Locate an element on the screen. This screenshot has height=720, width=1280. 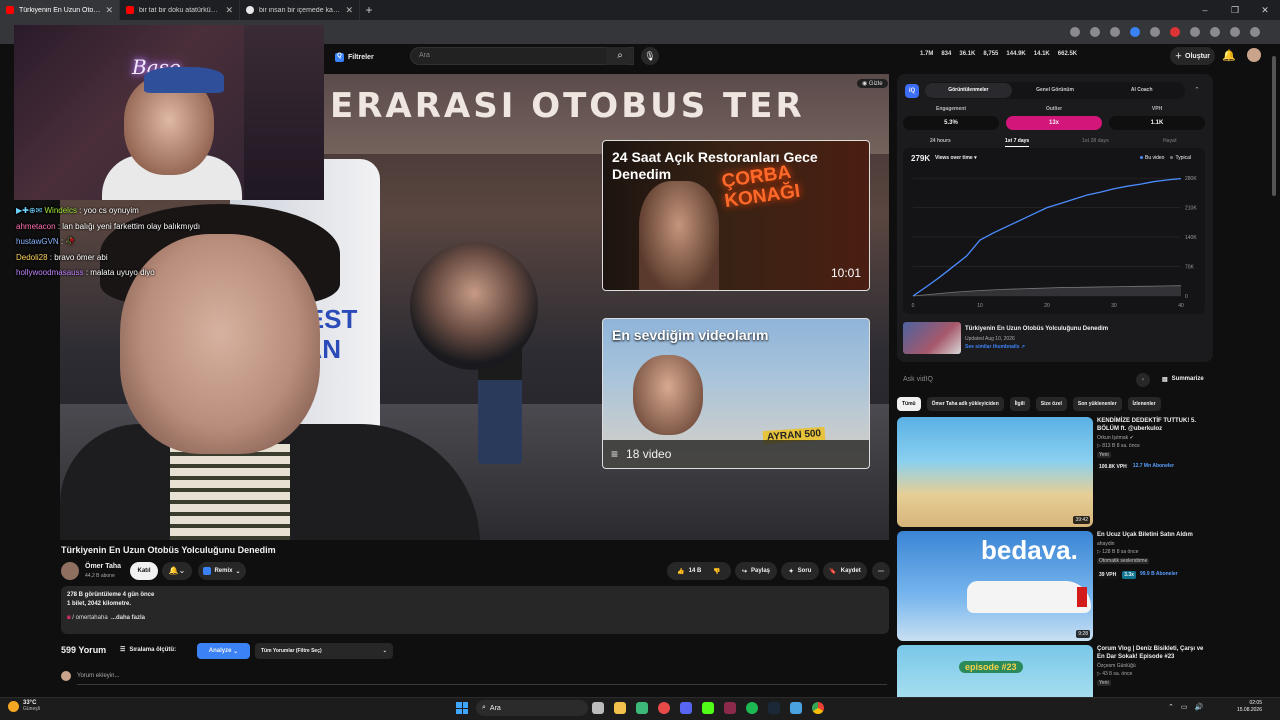
more-actions-button: ⋯ is located at coordinates (881, 571).